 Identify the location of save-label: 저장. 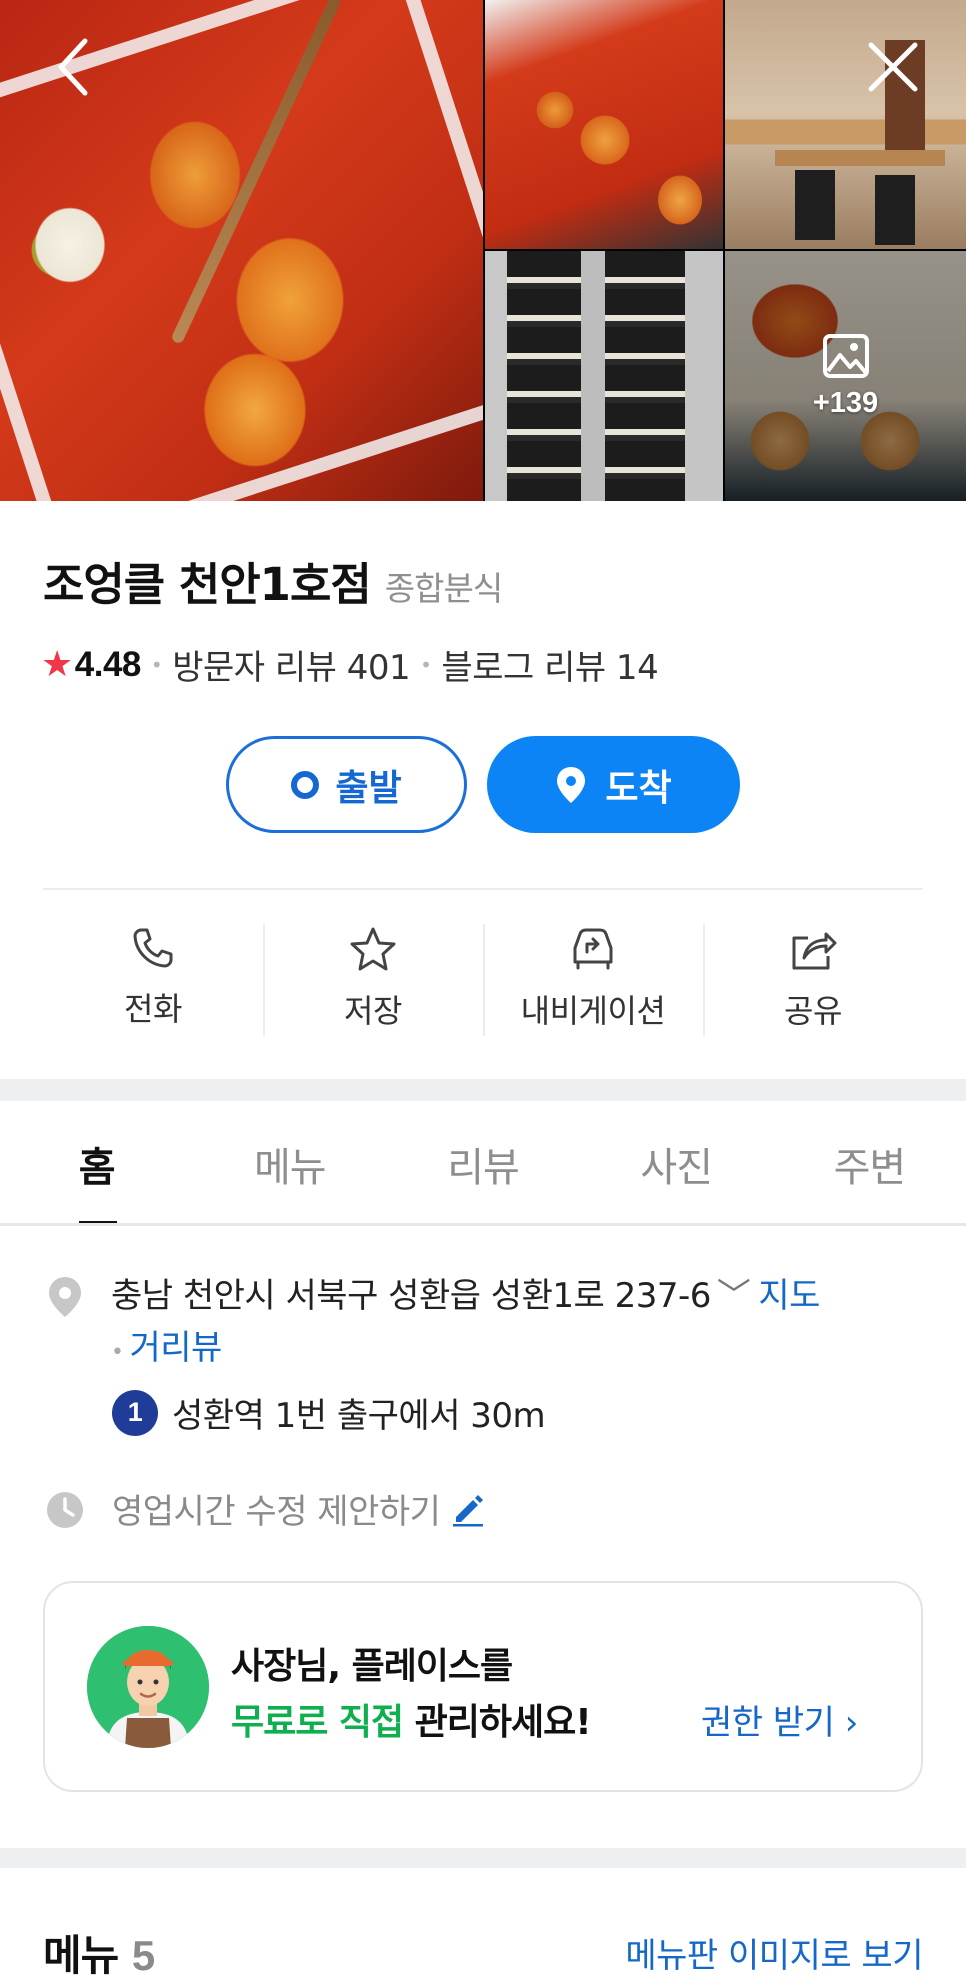
(373, 1011).